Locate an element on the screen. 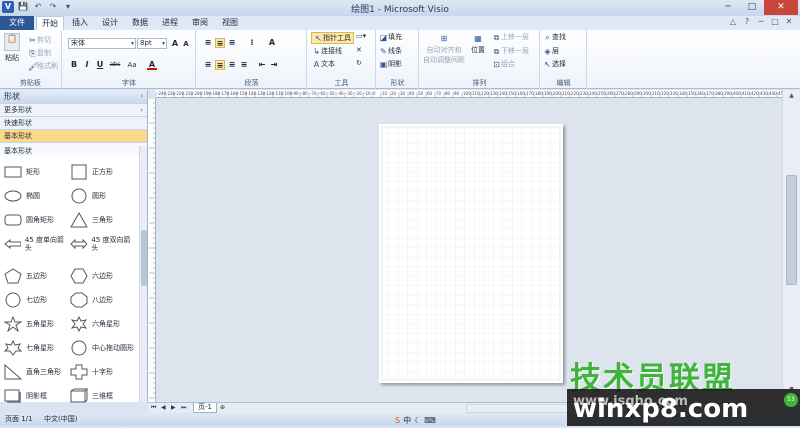 The image size is (800, 428). tab-insert: 插入 is located at coordinates (80, 23).